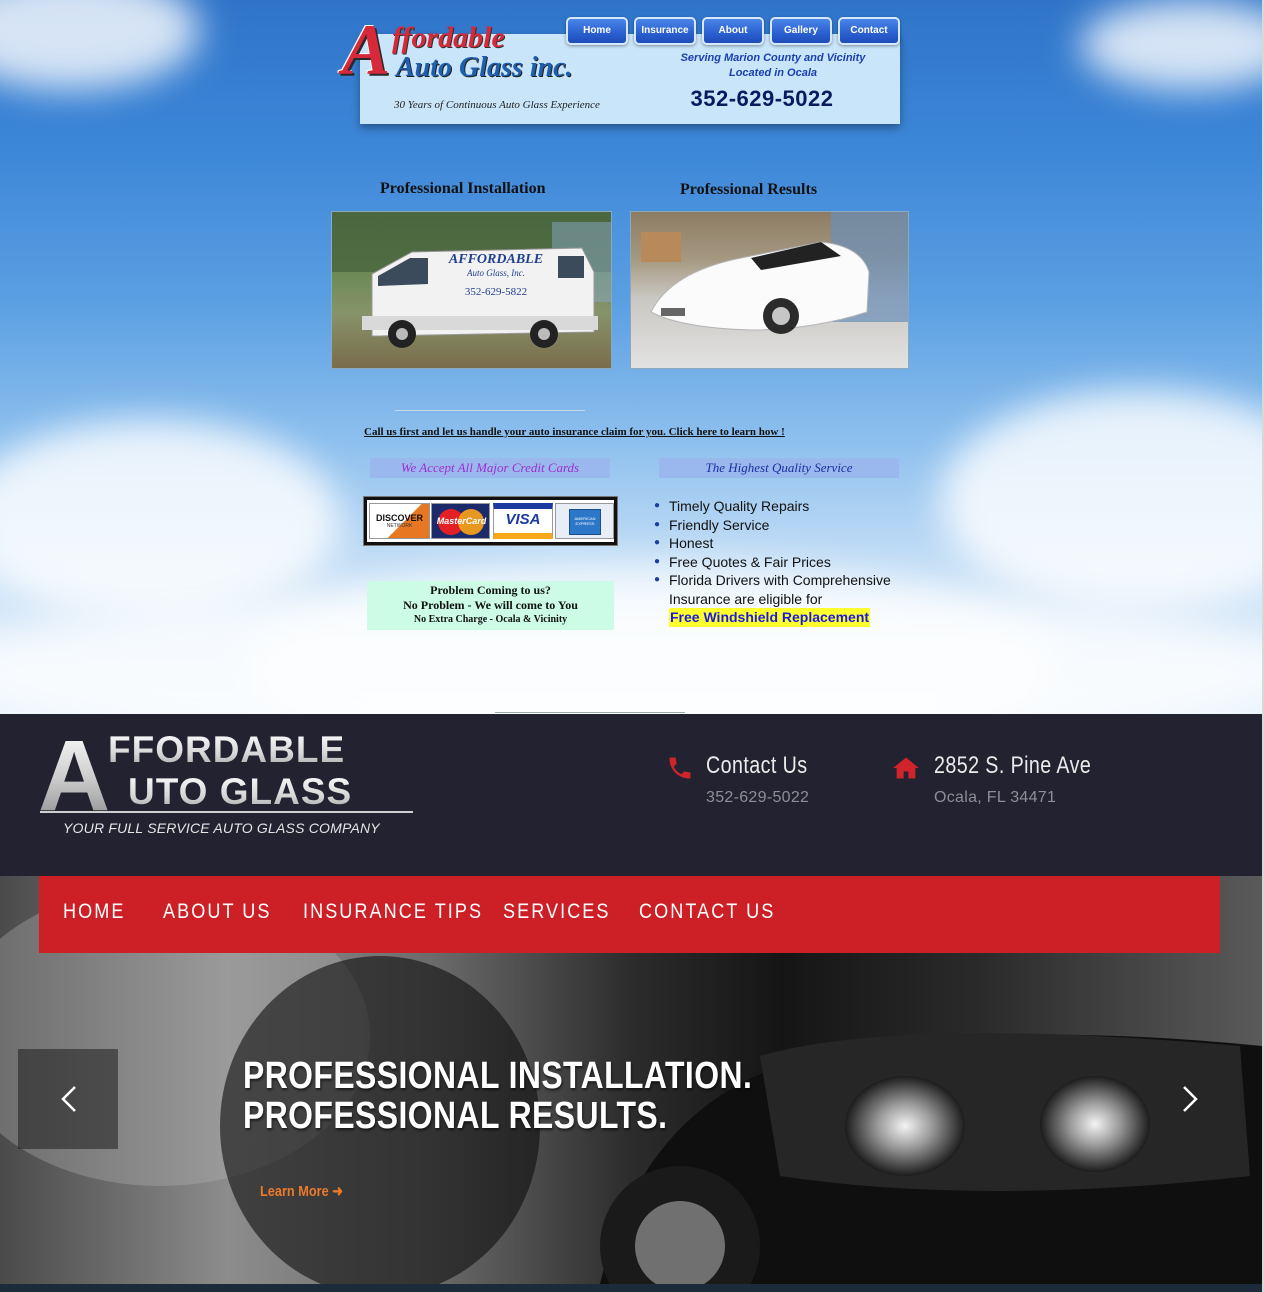 This screenshot has height=1292, width=1264. Describe the element at coordinates (399, 526) in the screenshot. I see `discover-sub: NETWORK` at that location.